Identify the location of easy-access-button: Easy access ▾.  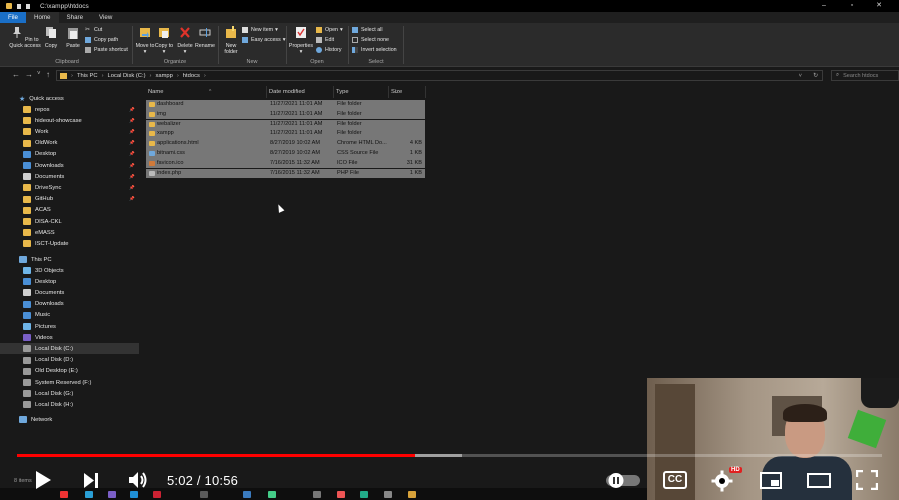
(263, 40).